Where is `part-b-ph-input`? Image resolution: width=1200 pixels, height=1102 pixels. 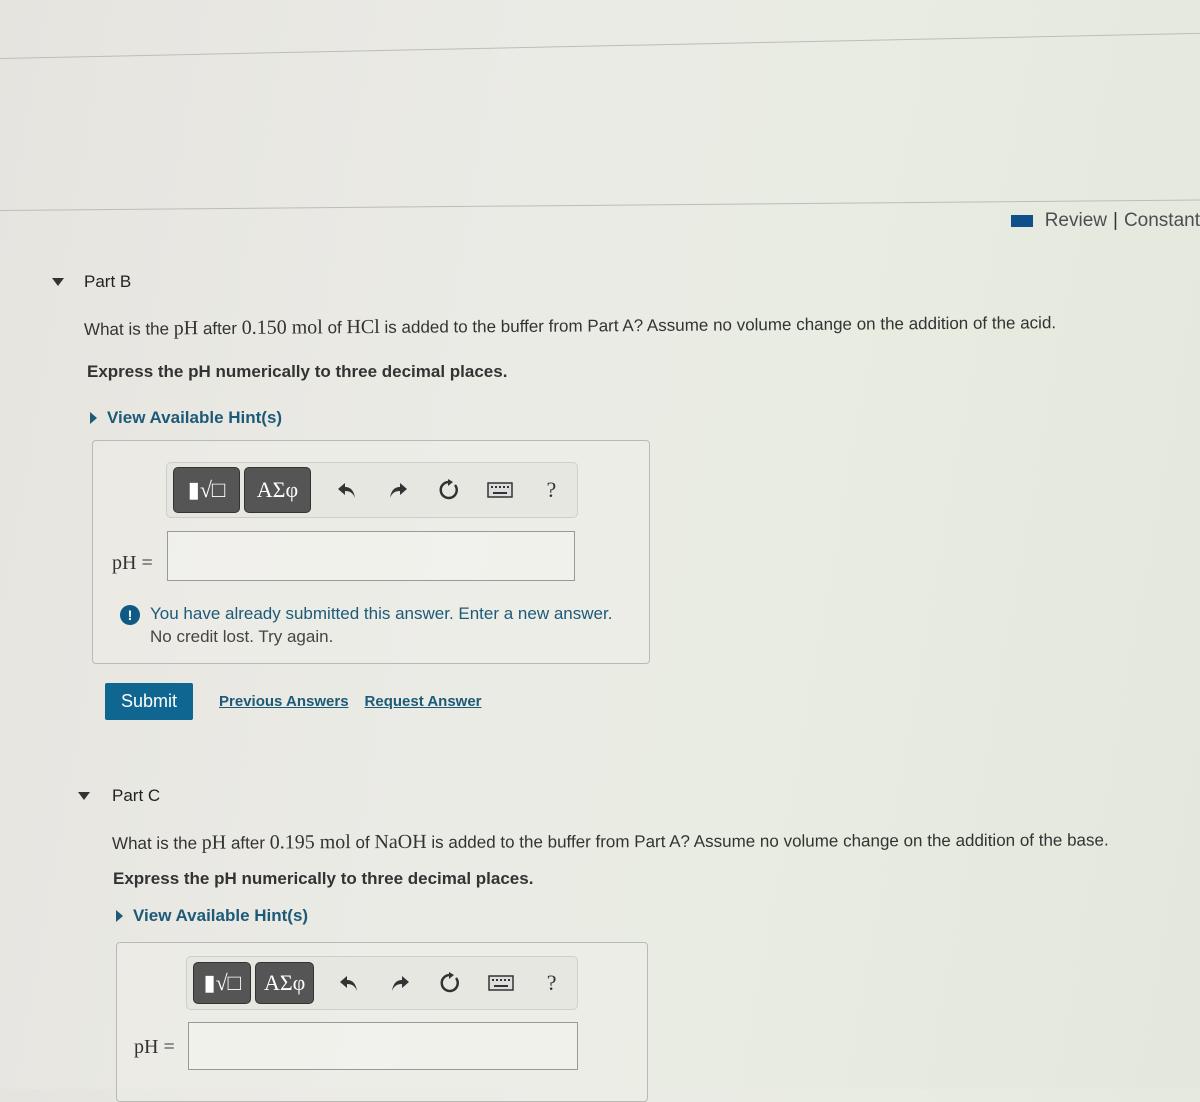
part-b-ph-input is located at coordinates (371, 556).